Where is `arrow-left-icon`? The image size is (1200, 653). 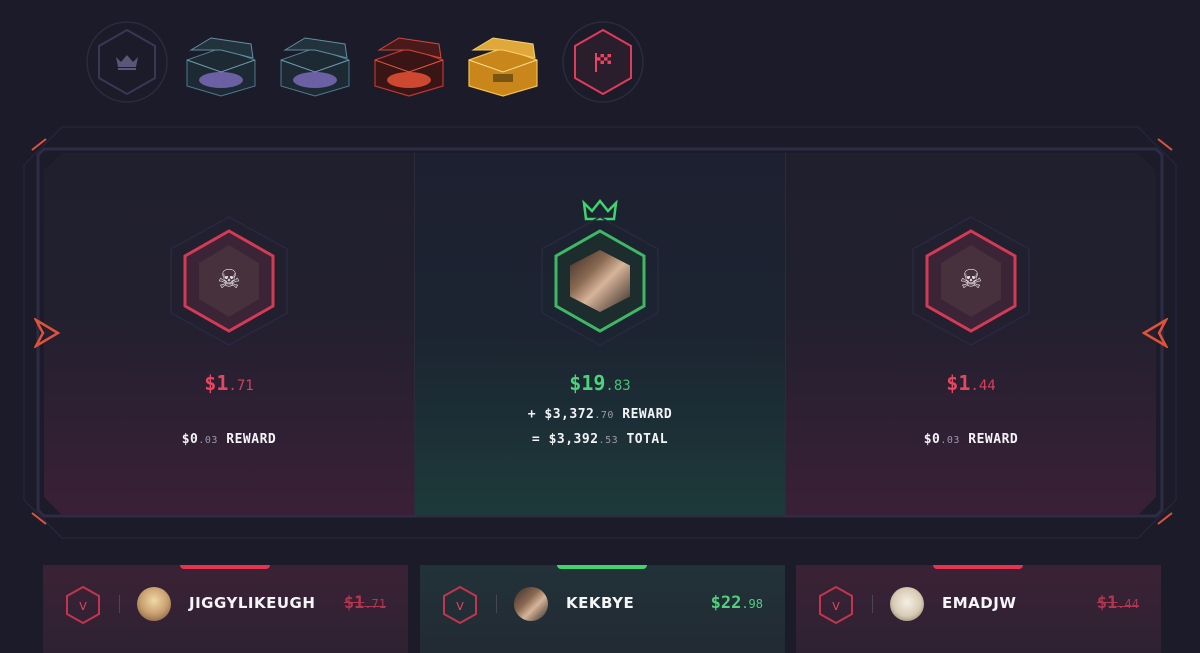
arrow-left-icon is located at coordinates (1155, 333).